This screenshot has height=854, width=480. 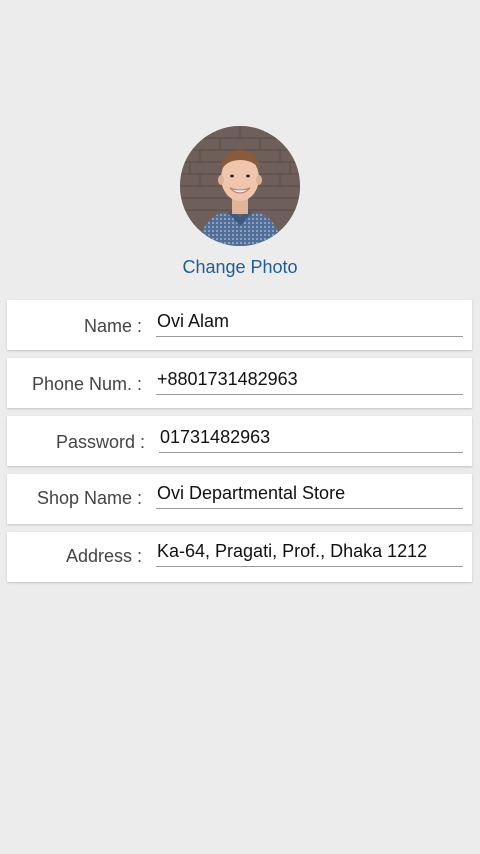 I want to click on phone-field: +8801731482963, so click(x=309, y=380).